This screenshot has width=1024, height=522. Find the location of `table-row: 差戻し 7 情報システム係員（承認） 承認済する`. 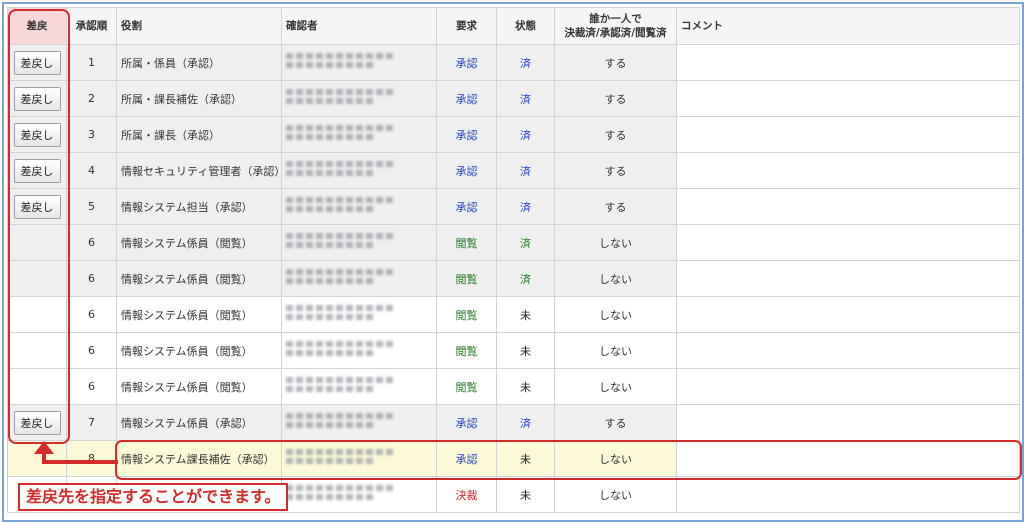

table-row: 差戻し 7 情報システム係員（承認） 承認済する is located at coordinates (513, 422).